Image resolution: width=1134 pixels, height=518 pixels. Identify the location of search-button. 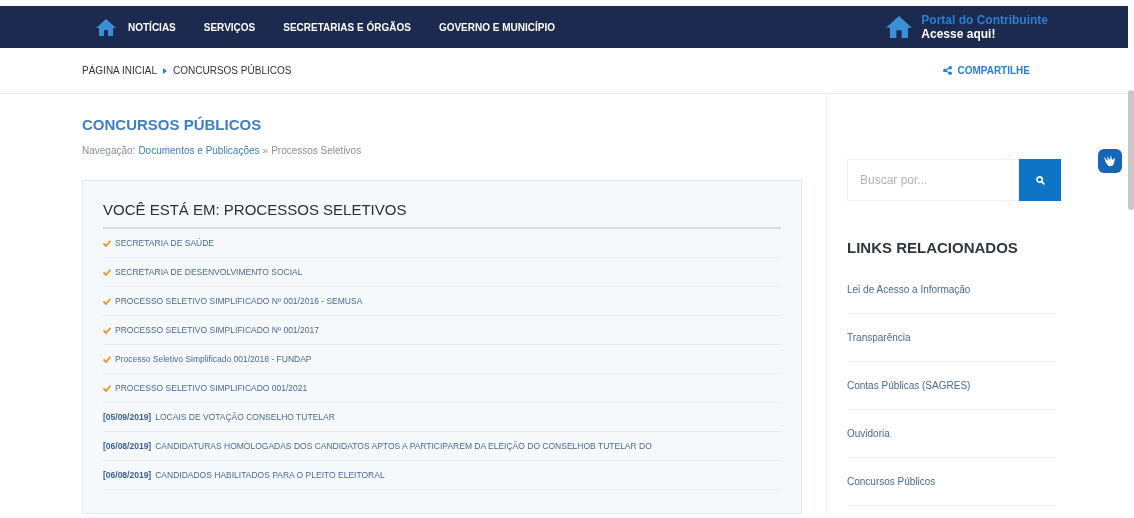
(1040, 180).